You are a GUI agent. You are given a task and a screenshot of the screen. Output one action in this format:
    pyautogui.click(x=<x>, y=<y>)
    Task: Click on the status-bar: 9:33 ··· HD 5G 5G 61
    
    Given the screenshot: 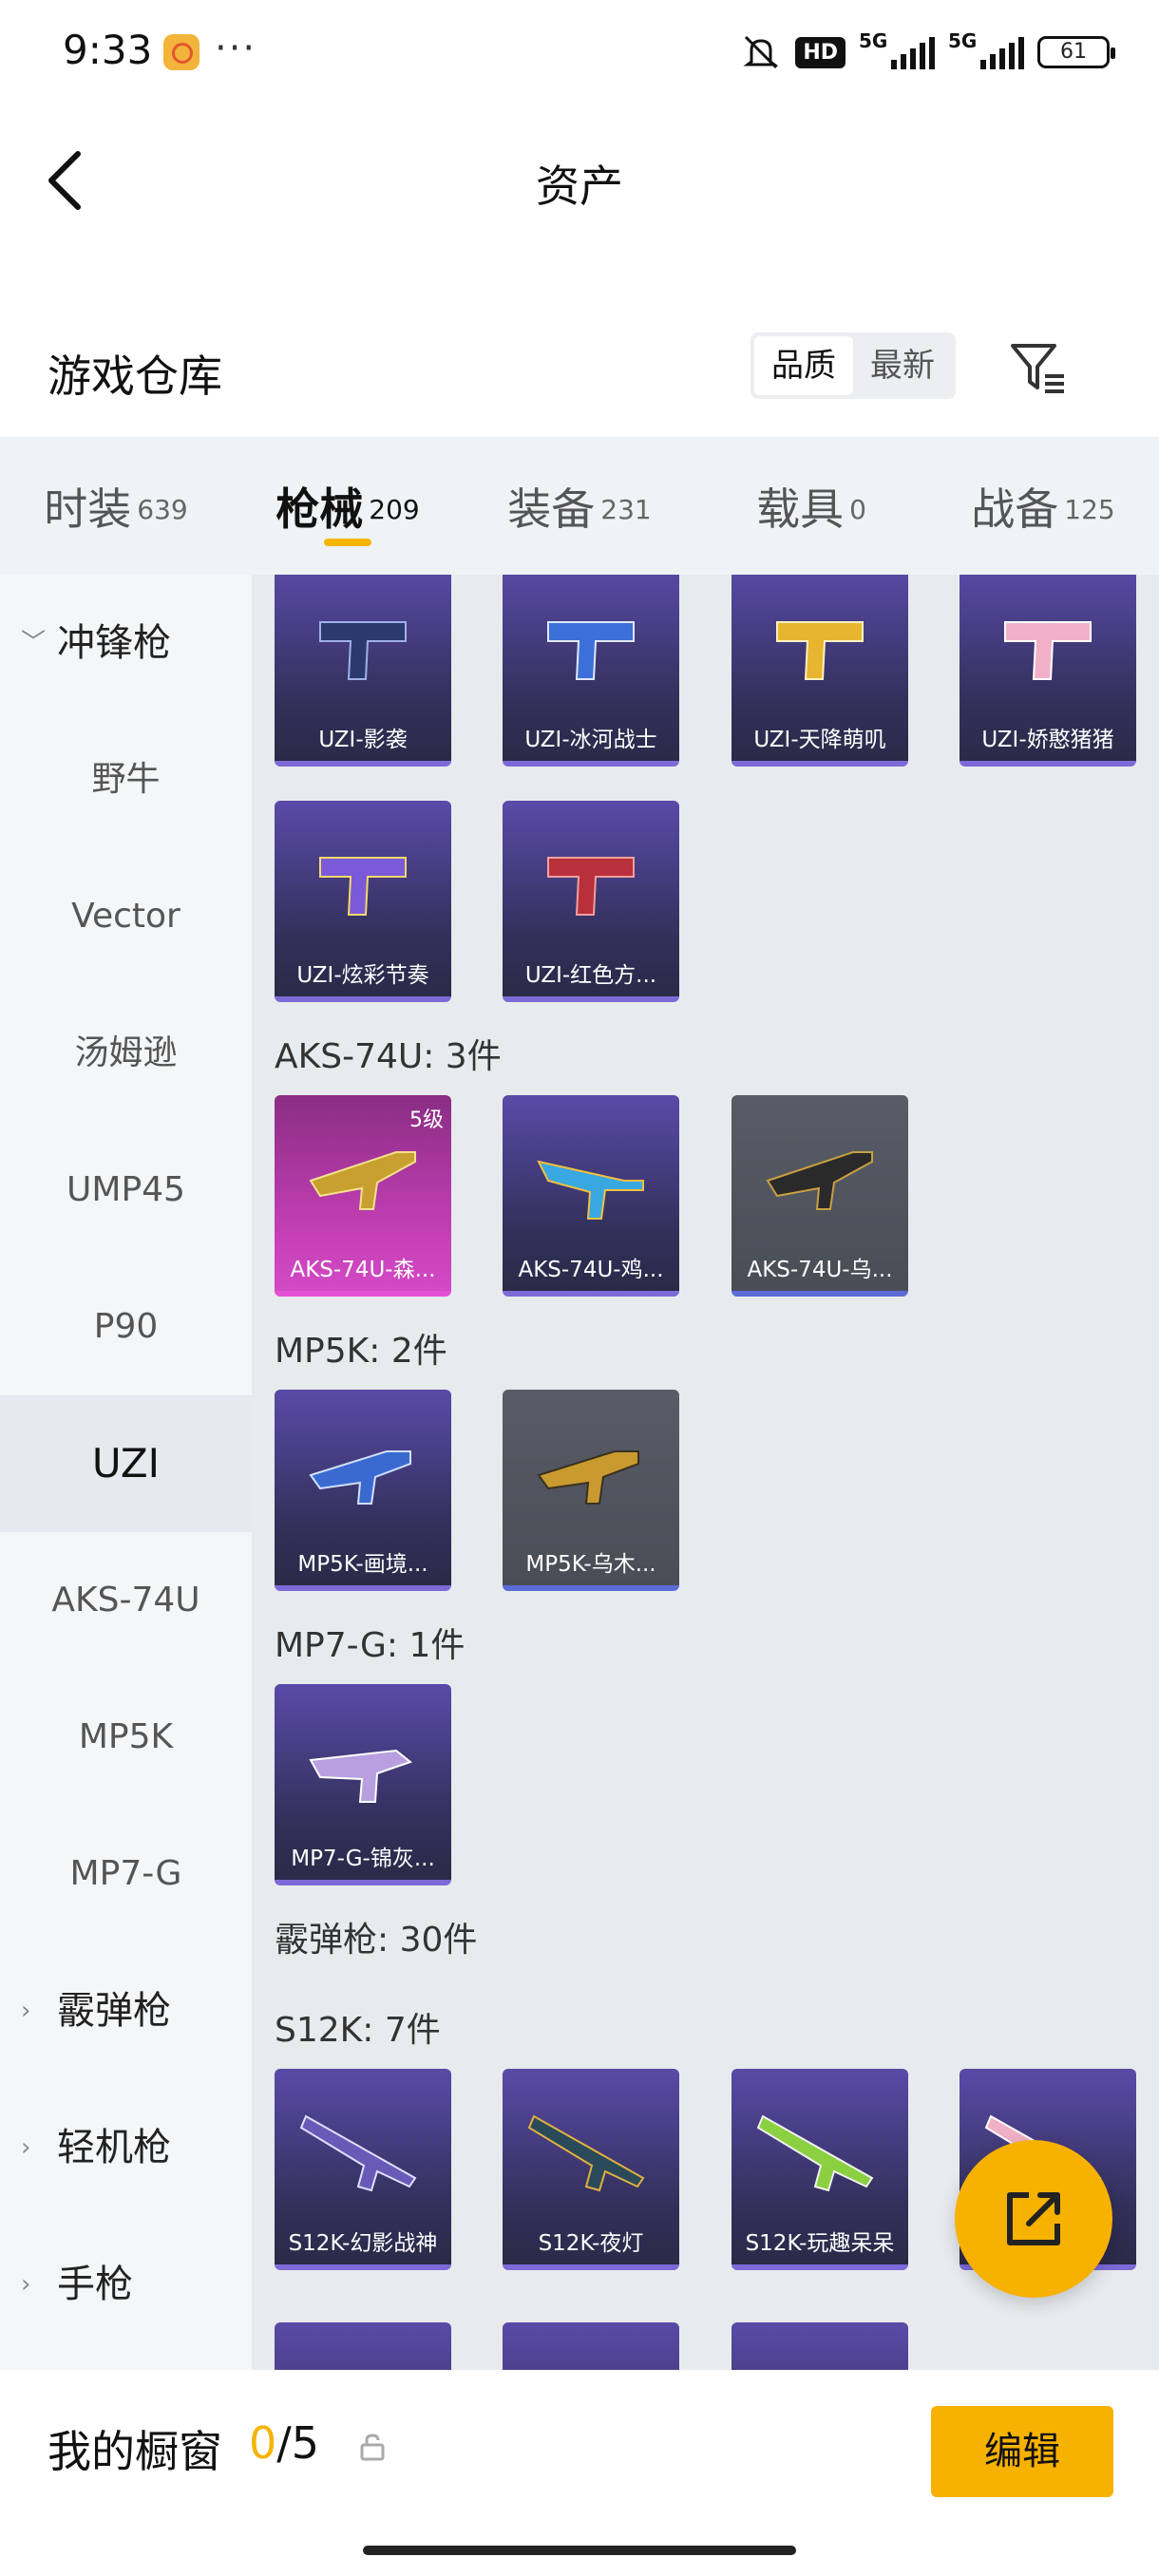 What is the action you would take?
    pyautogui.click(x=579, y=52)
    